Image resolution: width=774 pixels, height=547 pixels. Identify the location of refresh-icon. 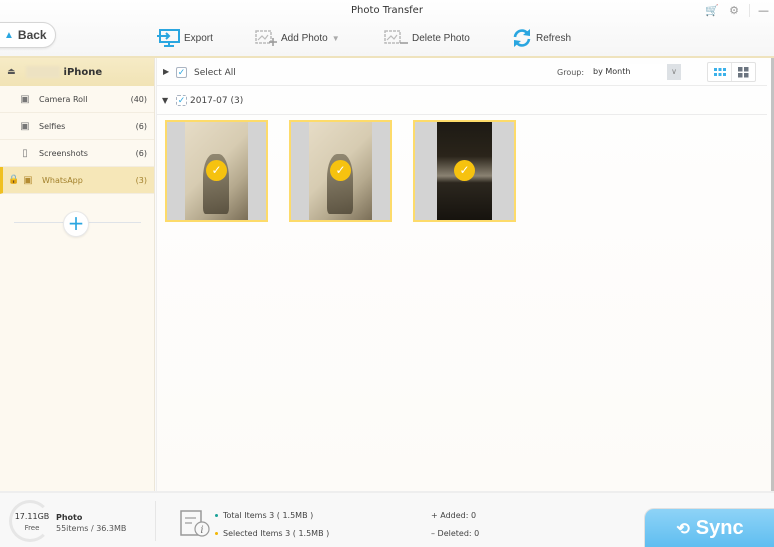
(522, 38).